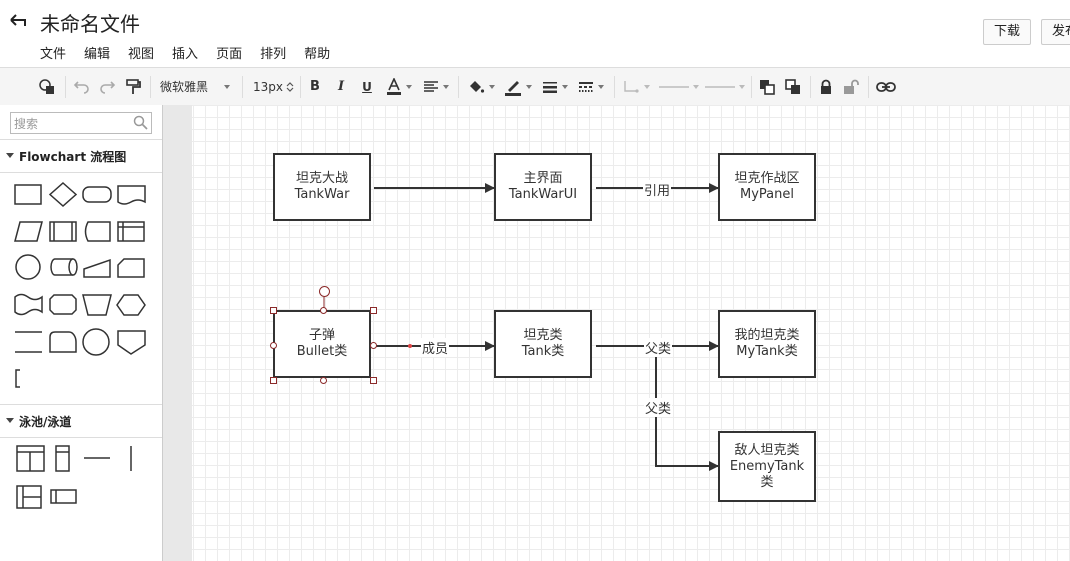 The image size is (1070, 561). What do you see at coordinates (373, 310) in the screenshot?
I see `resize-handle-ne` at bounding box center [373, 310].